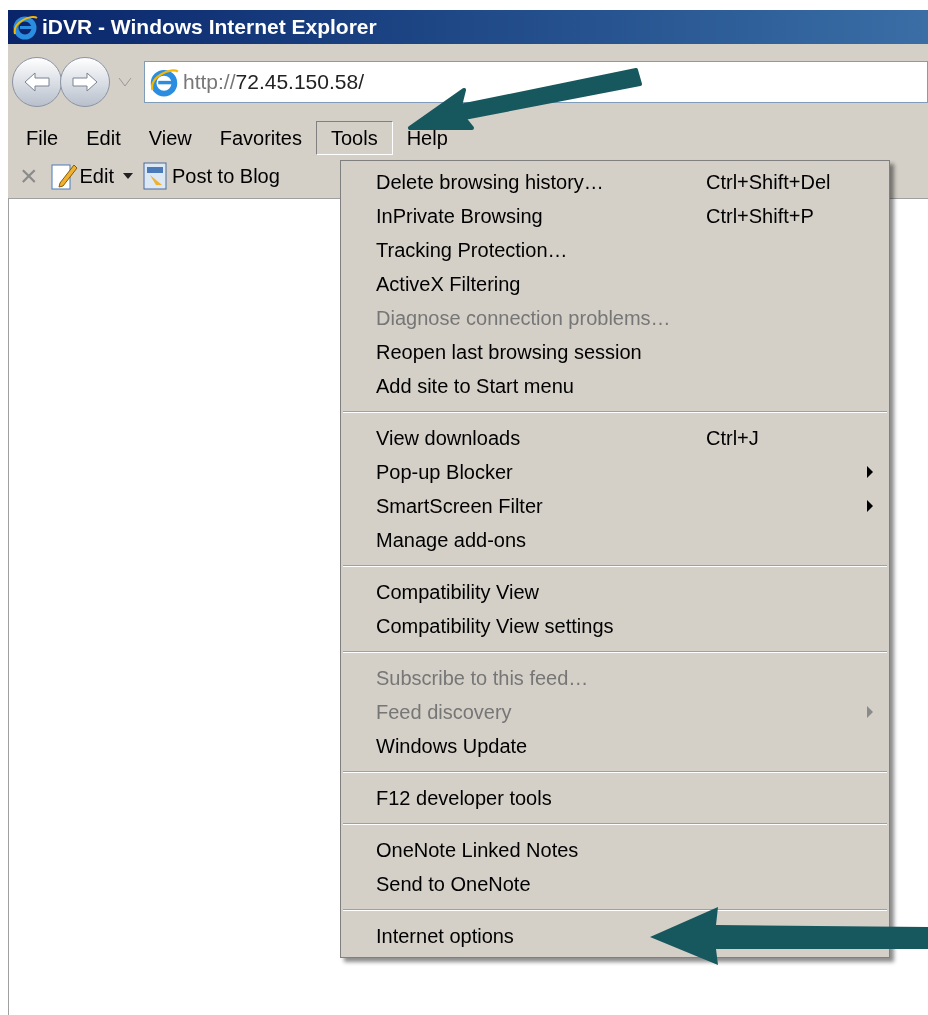  I want to click on menu-item-label: SmartScreen Filter, so click(459, 506).